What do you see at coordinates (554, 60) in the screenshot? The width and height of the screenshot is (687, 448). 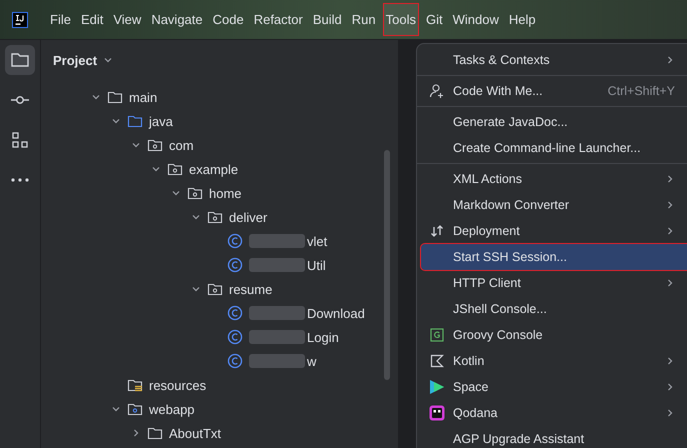 I see `menu-item: Tasks & Contexts` at bounding box center [554, 60].